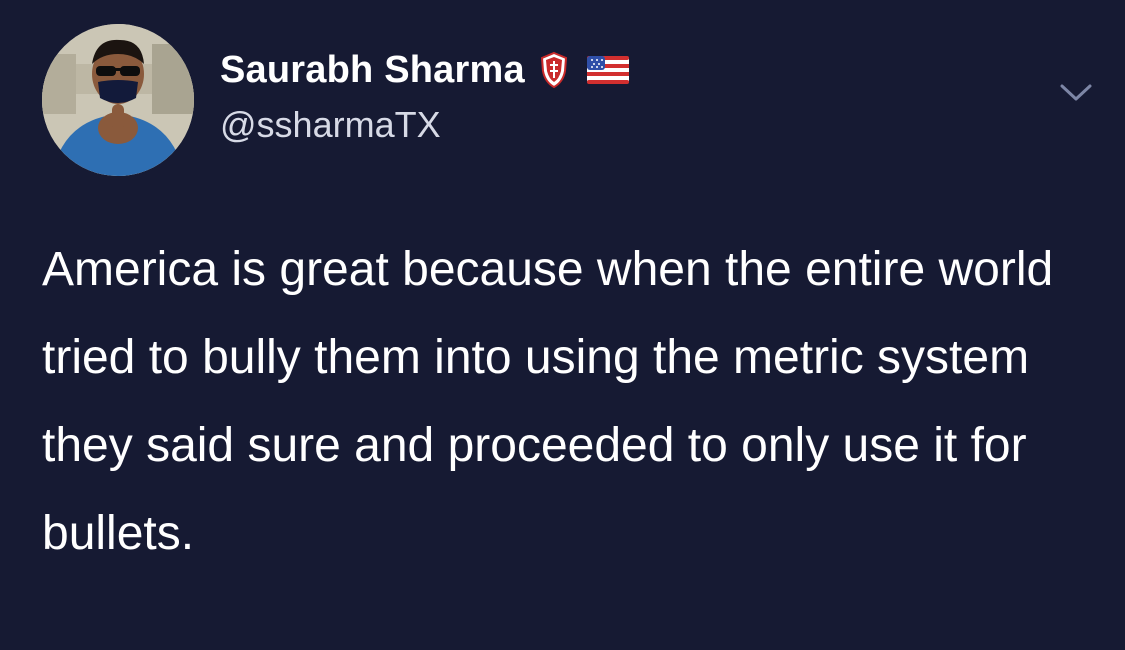  I want to click on author-name-row: Saurabh Sharma, so click(424, 70).